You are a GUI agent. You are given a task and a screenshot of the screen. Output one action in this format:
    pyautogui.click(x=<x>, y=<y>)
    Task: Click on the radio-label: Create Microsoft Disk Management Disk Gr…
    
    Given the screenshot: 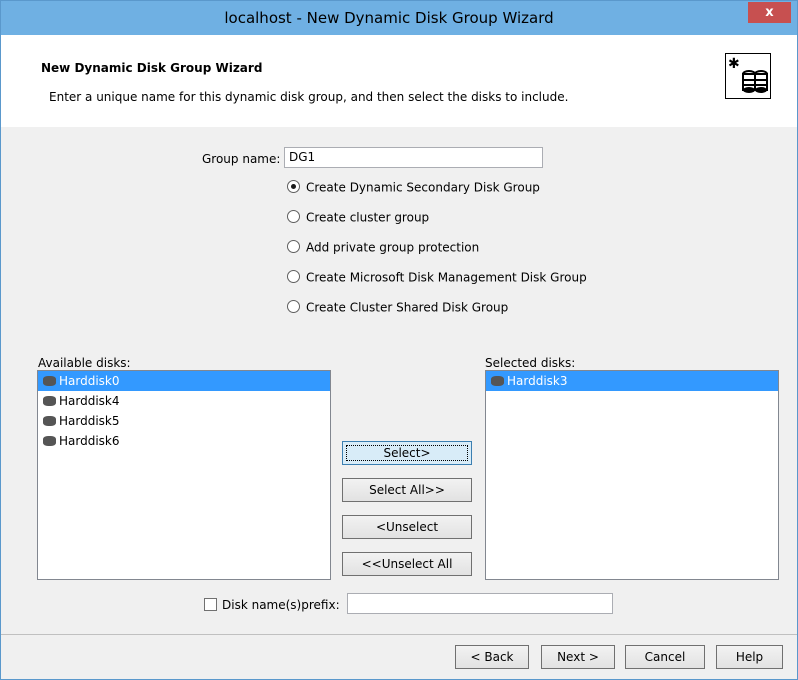 What is the action you would take?
    pyautogui.click(x=446, y=277)
    